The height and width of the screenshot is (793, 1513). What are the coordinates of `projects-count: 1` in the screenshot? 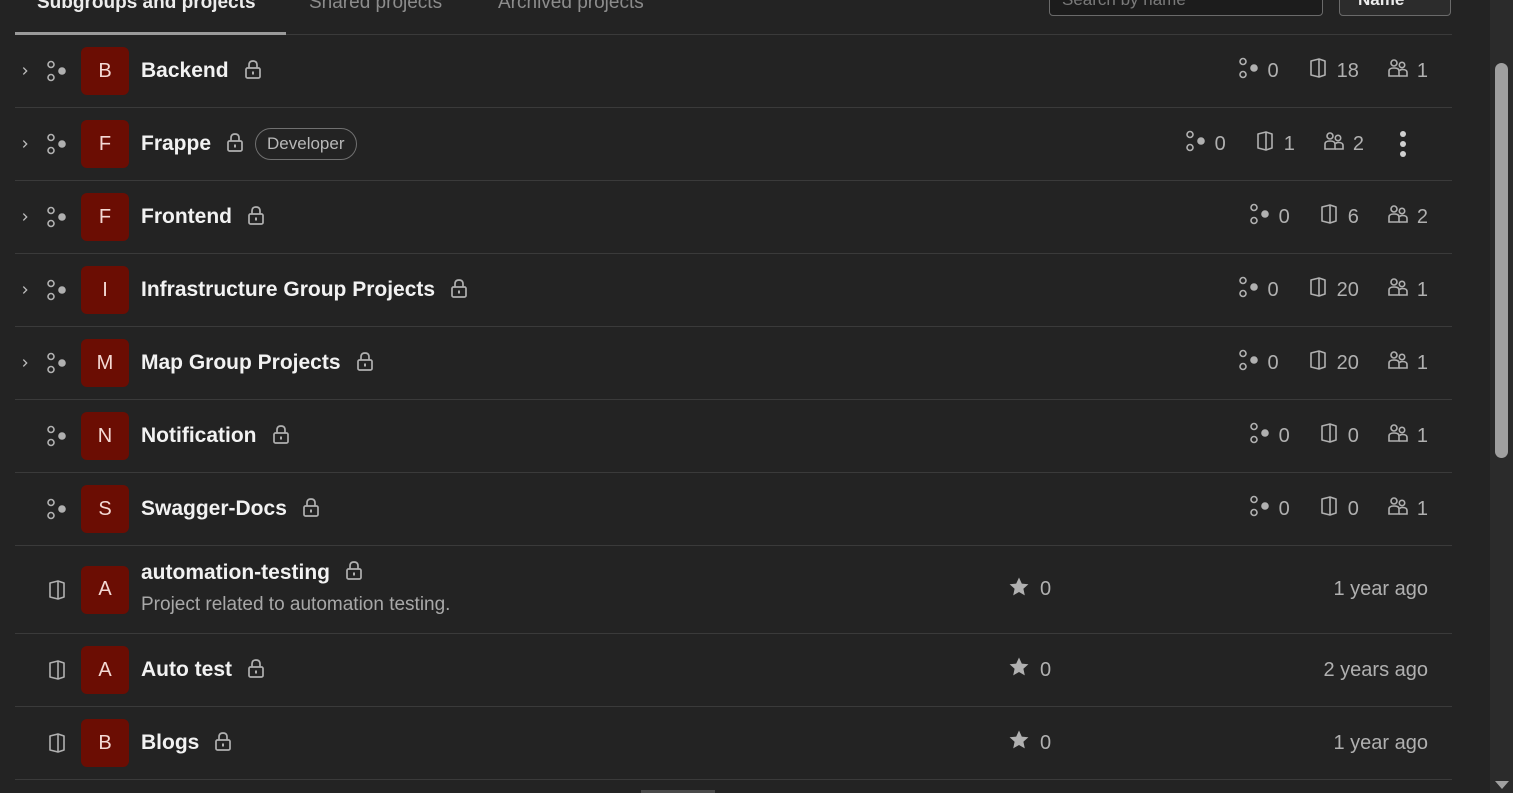 It's located at (1274, 144).